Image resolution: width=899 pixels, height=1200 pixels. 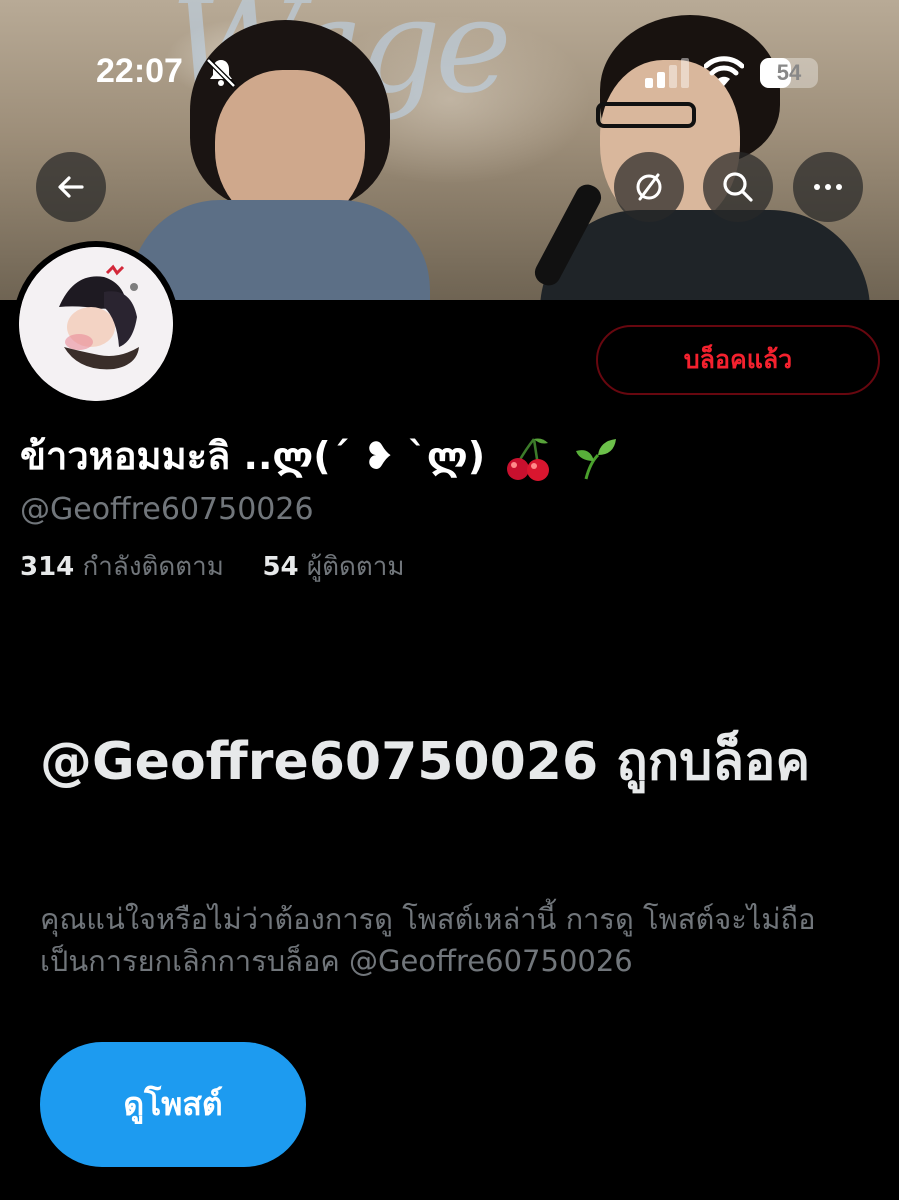 I want to click on blocked-button: บล็อคแล้ว, so click(x=738, y=360).